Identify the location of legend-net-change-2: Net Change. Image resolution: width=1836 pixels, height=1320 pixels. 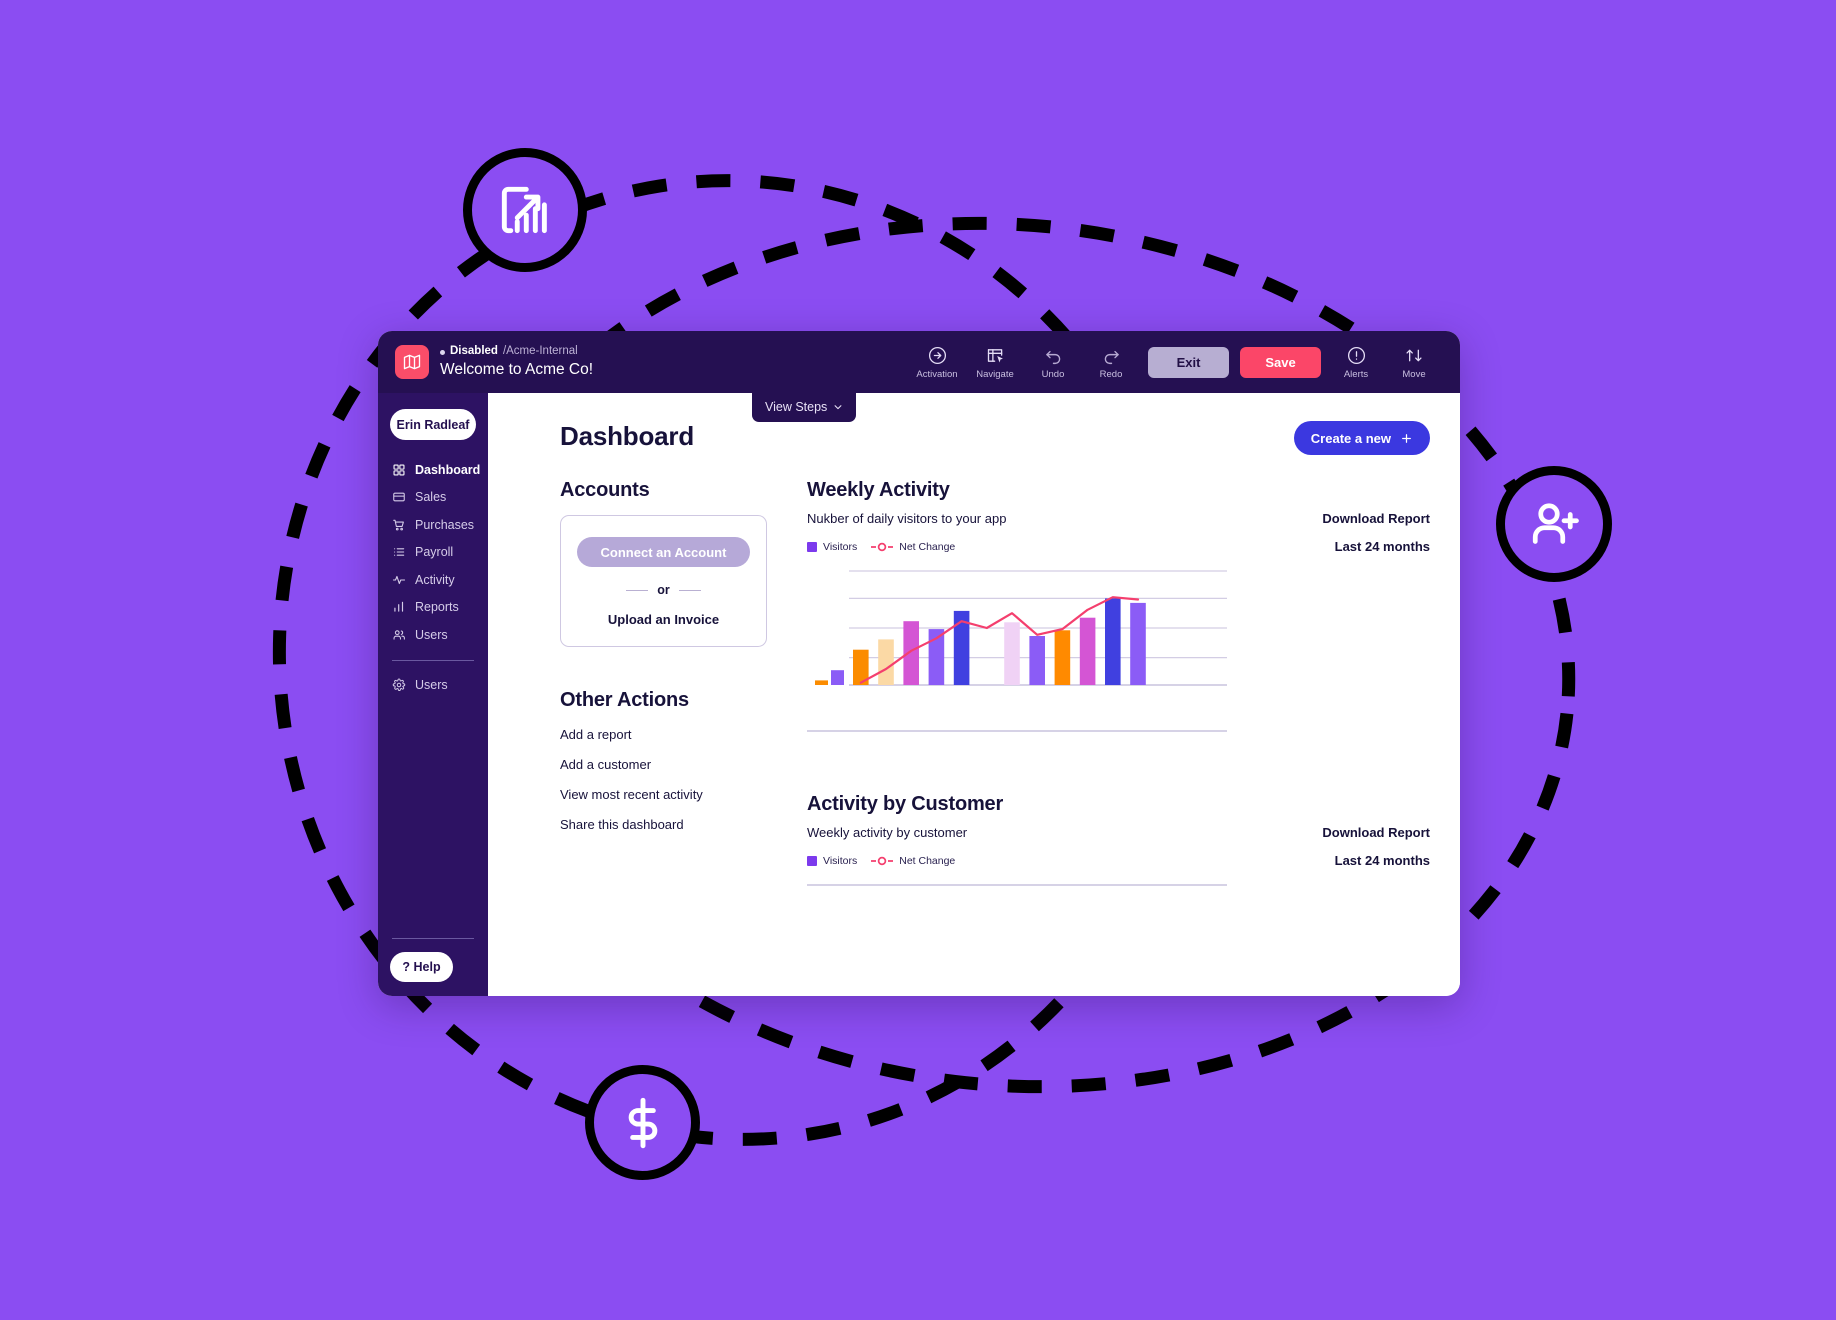
(913, 861).